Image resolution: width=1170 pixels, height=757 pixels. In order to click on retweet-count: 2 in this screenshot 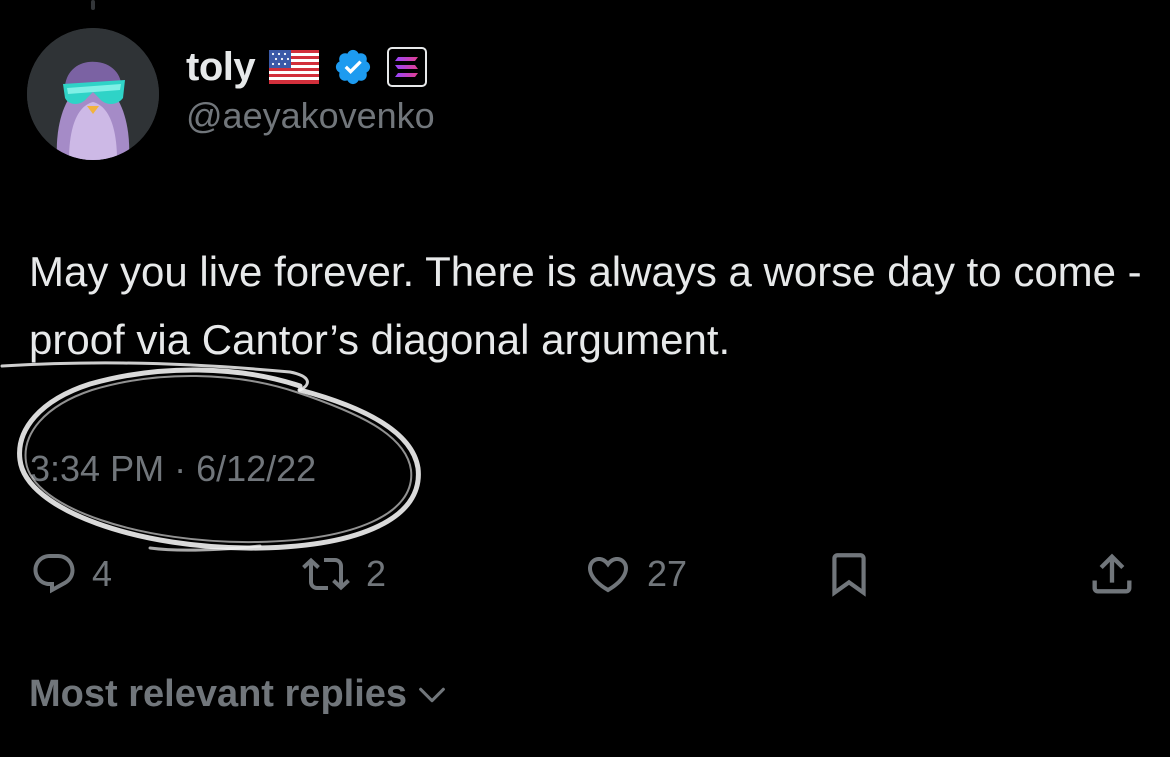, I will do `click(376, 573)`.